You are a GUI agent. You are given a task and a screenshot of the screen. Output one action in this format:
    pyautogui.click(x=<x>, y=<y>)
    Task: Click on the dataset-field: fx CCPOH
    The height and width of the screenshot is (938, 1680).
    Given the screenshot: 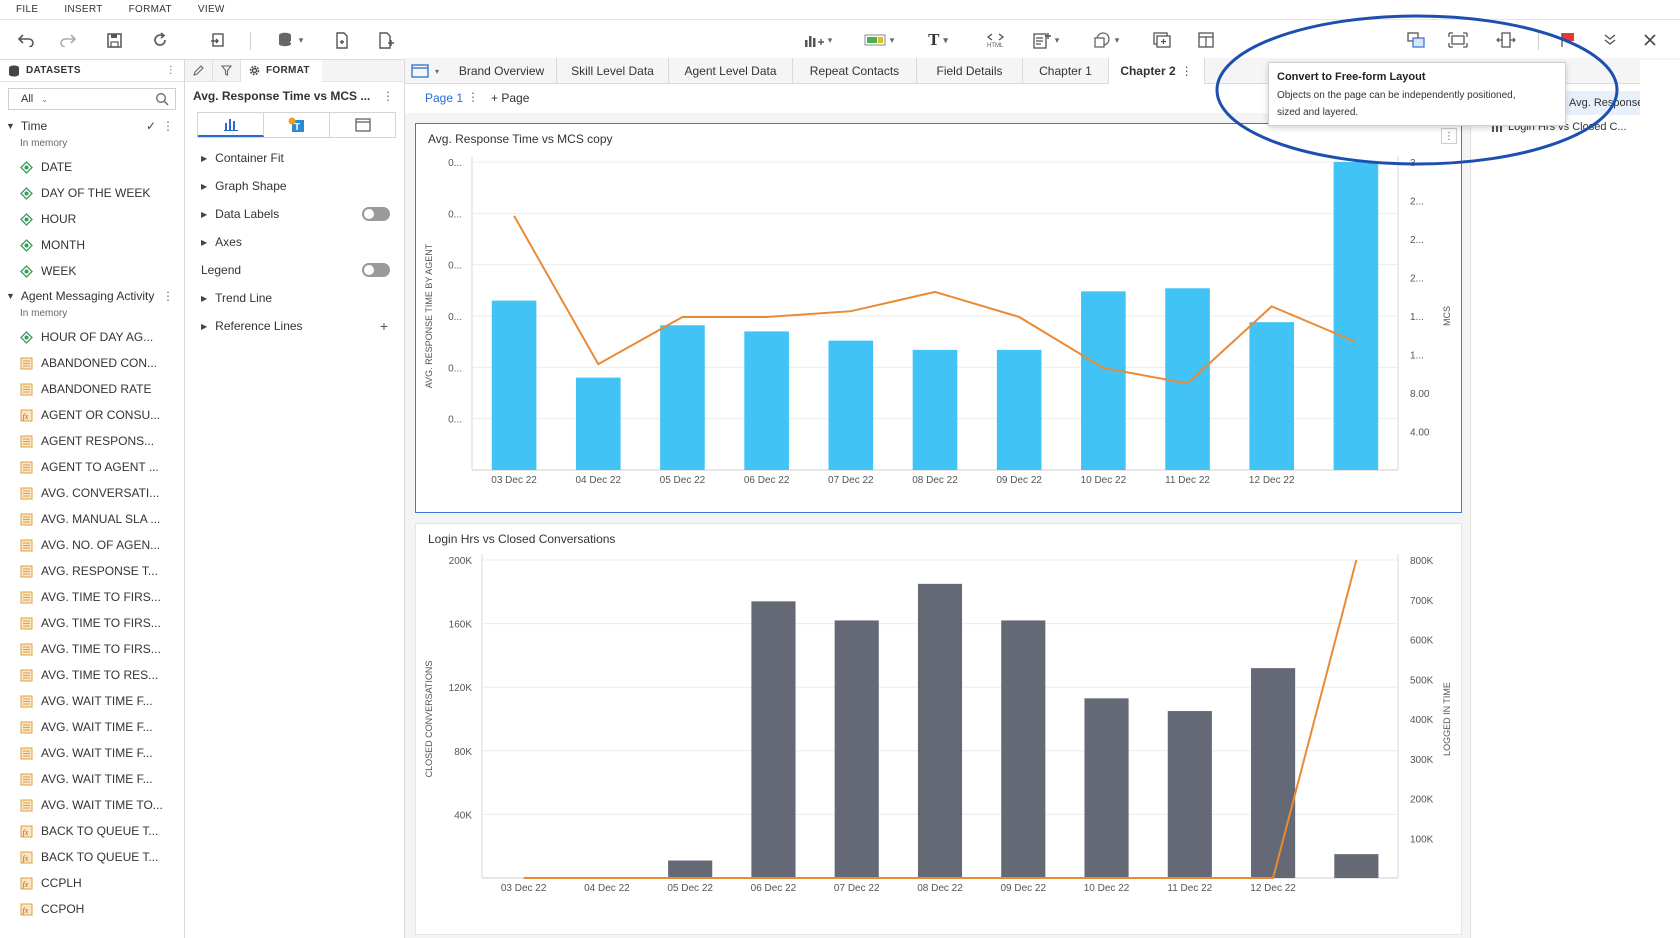 What is the action you would take?
    pyautogui.click(x=92, y=909)
    